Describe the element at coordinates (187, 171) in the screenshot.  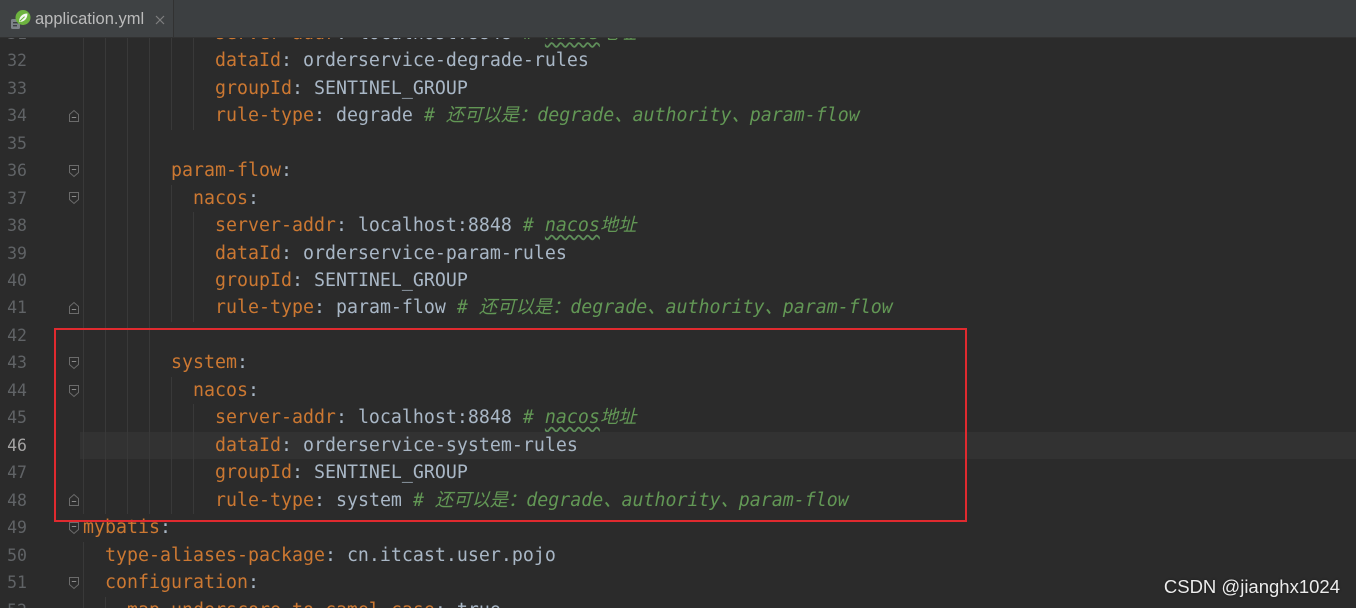
I see `code-text: param-flow:` at that location.